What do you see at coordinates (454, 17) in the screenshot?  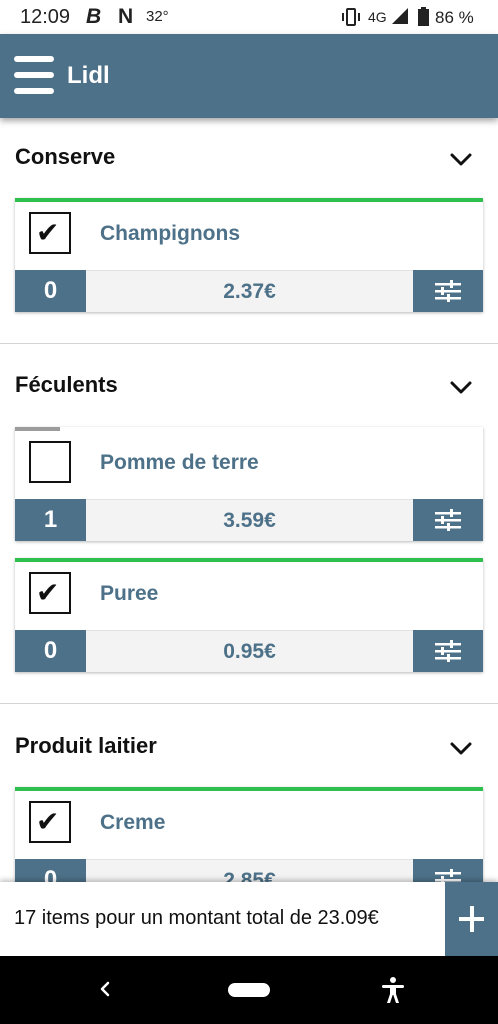 I see `battery-percent: 86 %` at bounding box center [454, 17].